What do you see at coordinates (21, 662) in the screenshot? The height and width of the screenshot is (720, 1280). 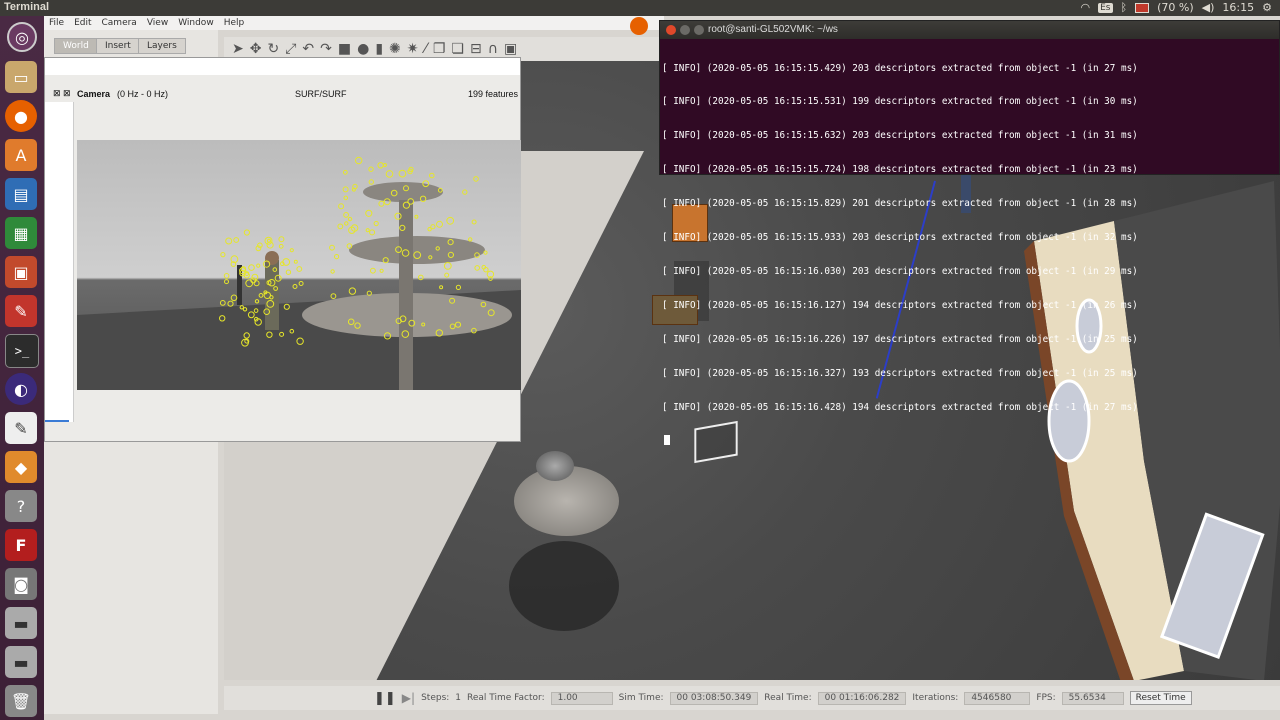 I see `drive-icon-2: ▬` at bounding box center [21, 662].